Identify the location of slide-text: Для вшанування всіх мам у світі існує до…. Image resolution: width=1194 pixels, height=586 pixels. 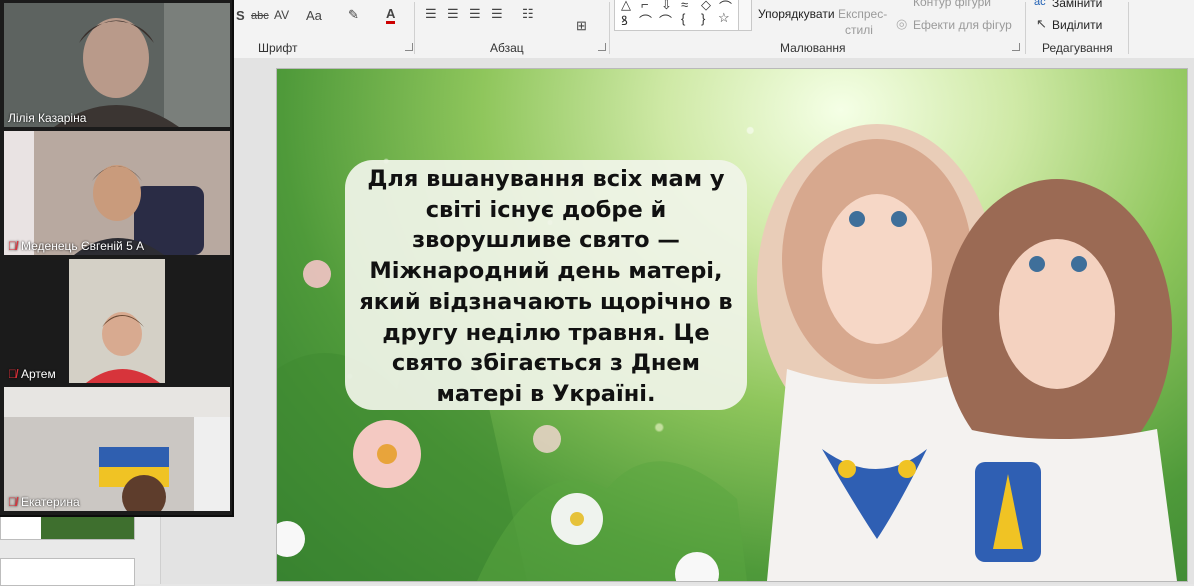
(546, 287).